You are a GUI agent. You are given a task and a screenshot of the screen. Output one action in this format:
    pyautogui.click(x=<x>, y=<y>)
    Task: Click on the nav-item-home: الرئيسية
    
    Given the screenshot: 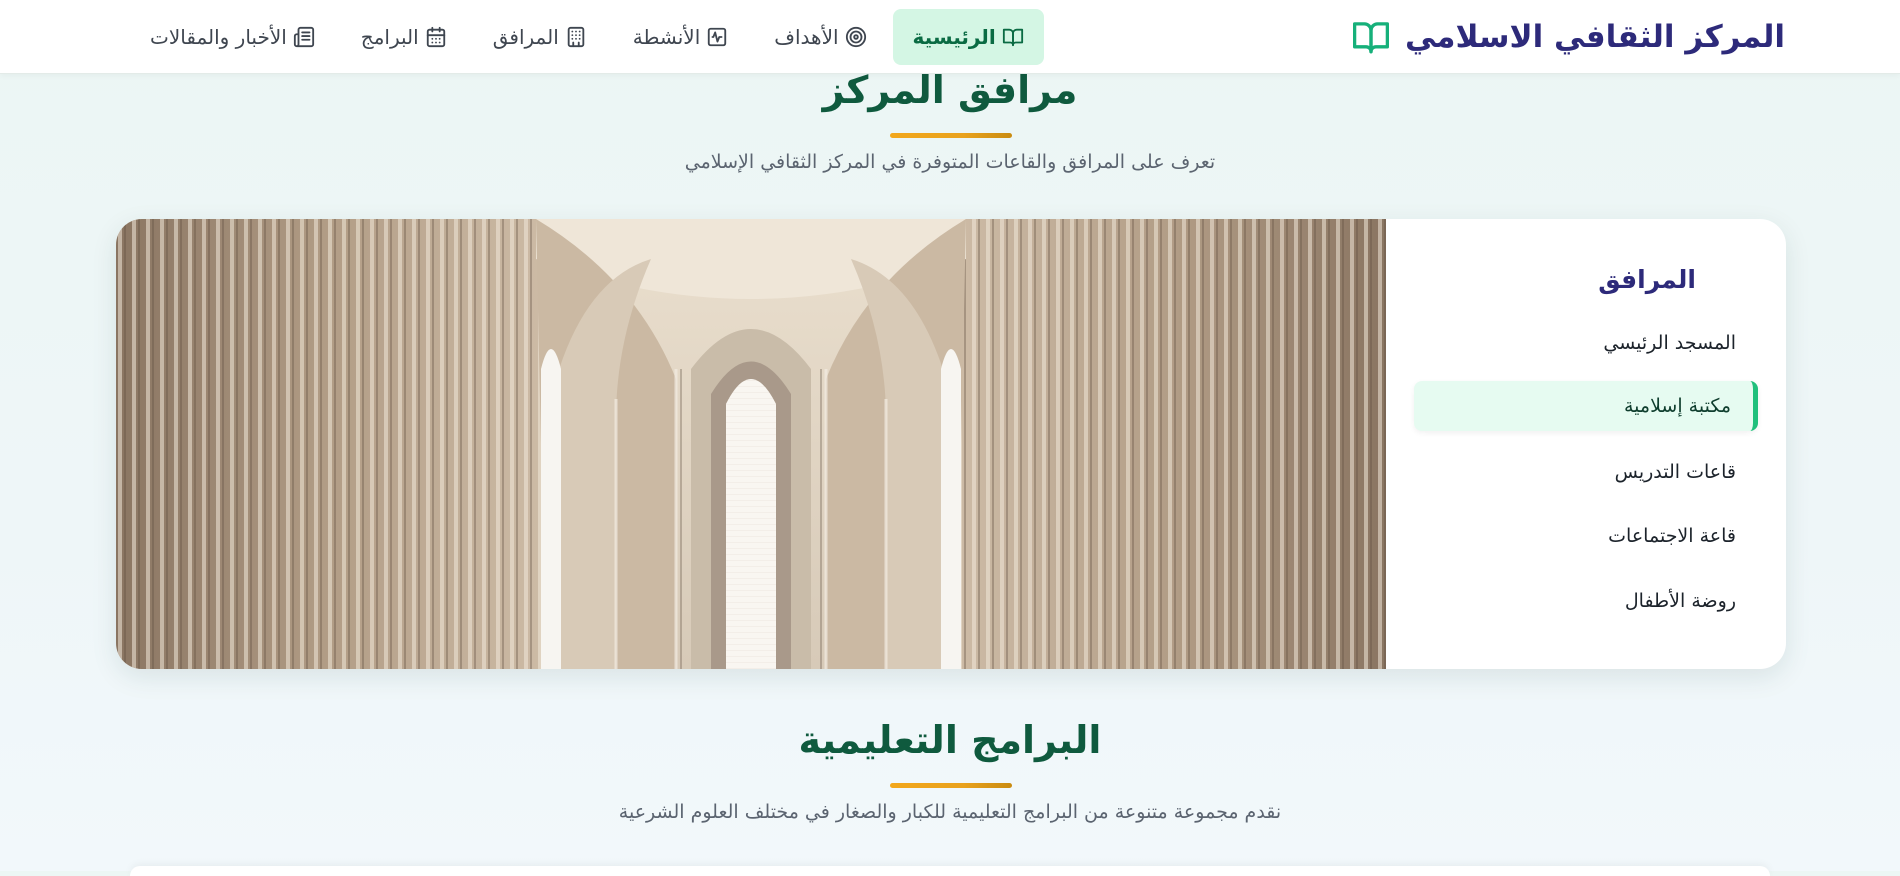 What is the action you would take?
    pyautogui.click(x=968, y=37)
    